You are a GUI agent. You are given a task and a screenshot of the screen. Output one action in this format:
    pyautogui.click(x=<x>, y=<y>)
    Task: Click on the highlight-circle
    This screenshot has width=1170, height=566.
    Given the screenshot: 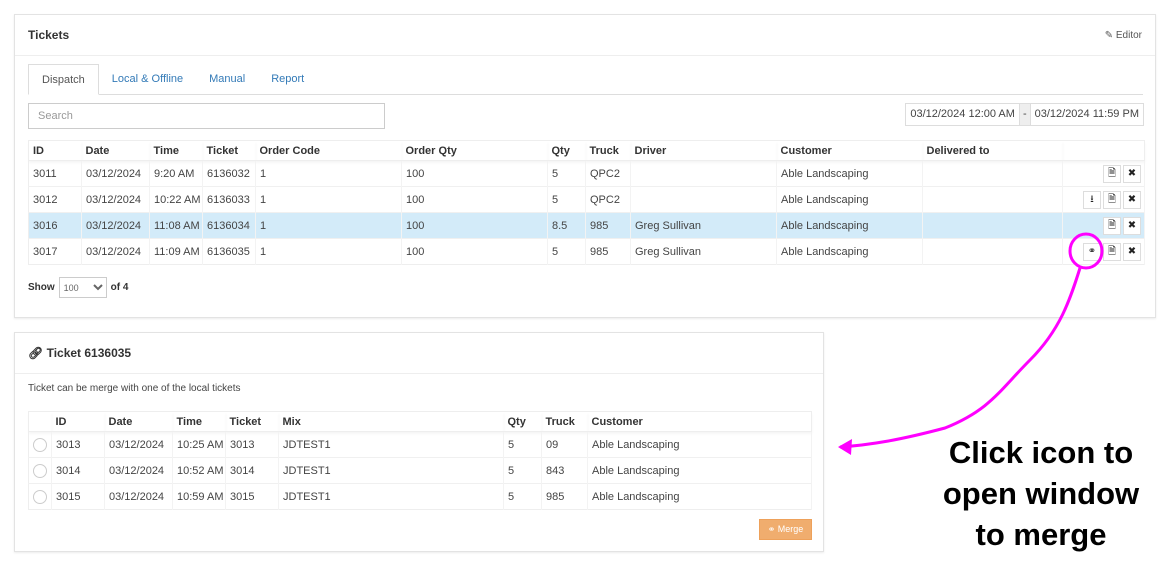 What is the action you would take?
    pyautogui.click(x=1086, y=251)
    